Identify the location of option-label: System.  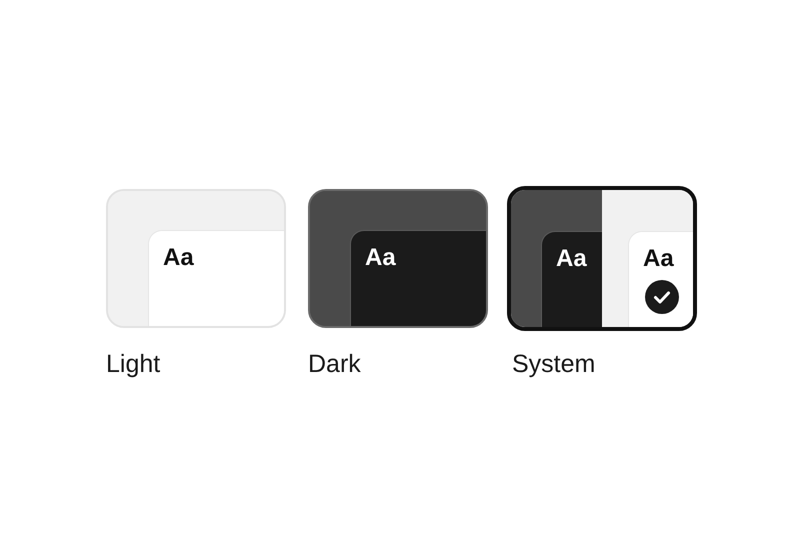
(554, 364).